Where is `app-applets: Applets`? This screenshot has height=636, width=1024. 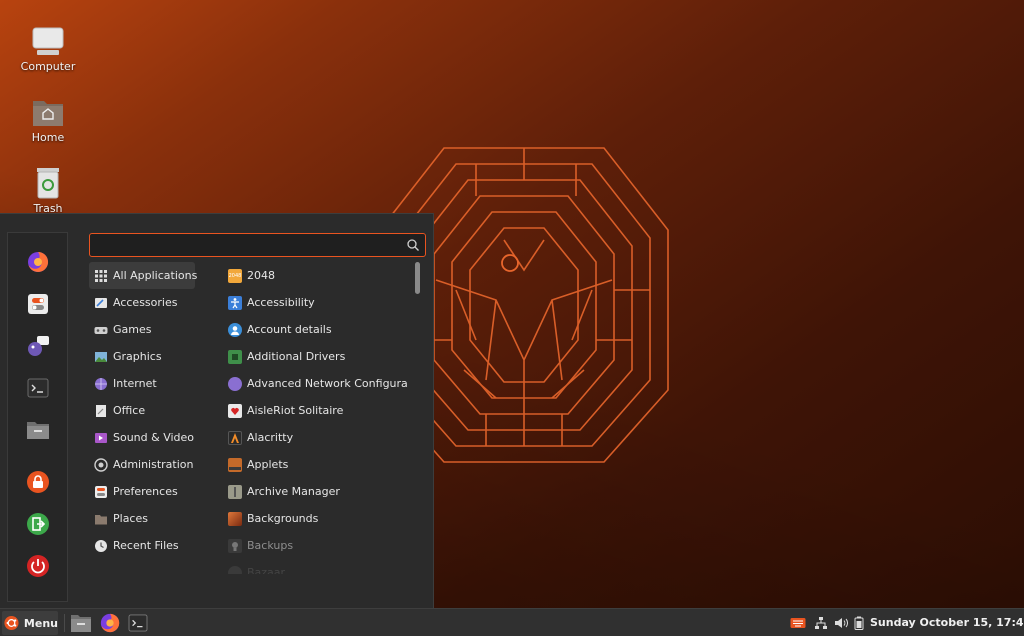 app-applets: Applets is located at coordinates (316, 464).